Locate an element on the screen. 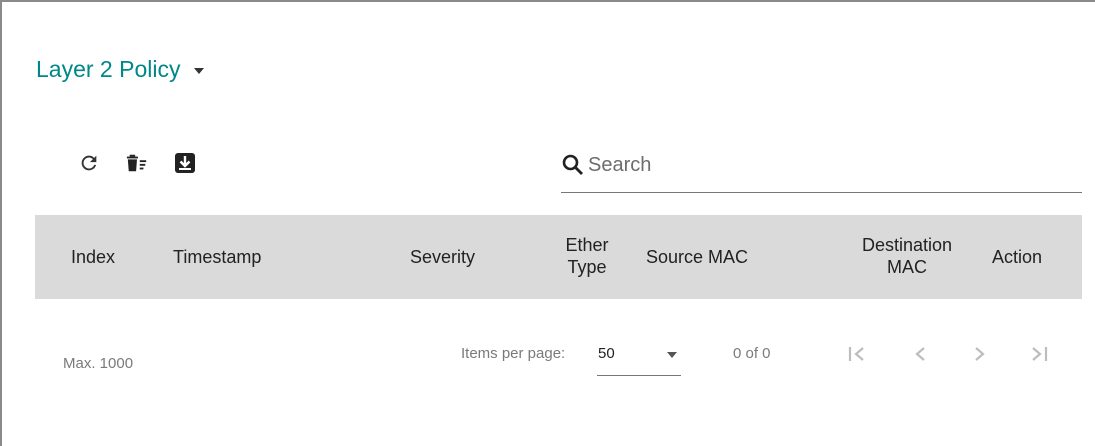 The height and width of the screenshot is (446, 1095). last-page-icon is located at coordinates (1040, 354).